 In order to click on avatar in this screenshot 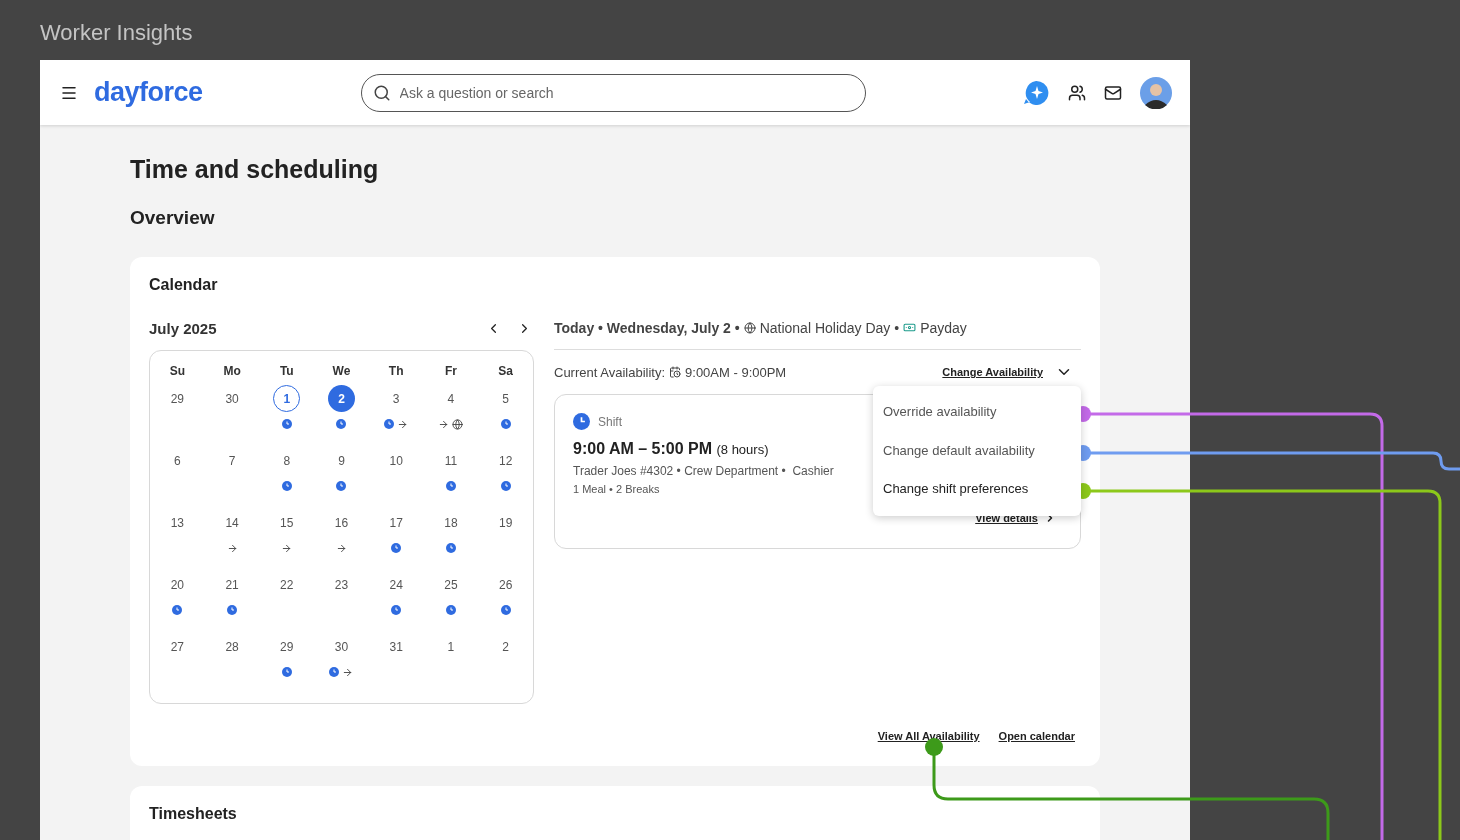, I will do `click(1156, 92)`.